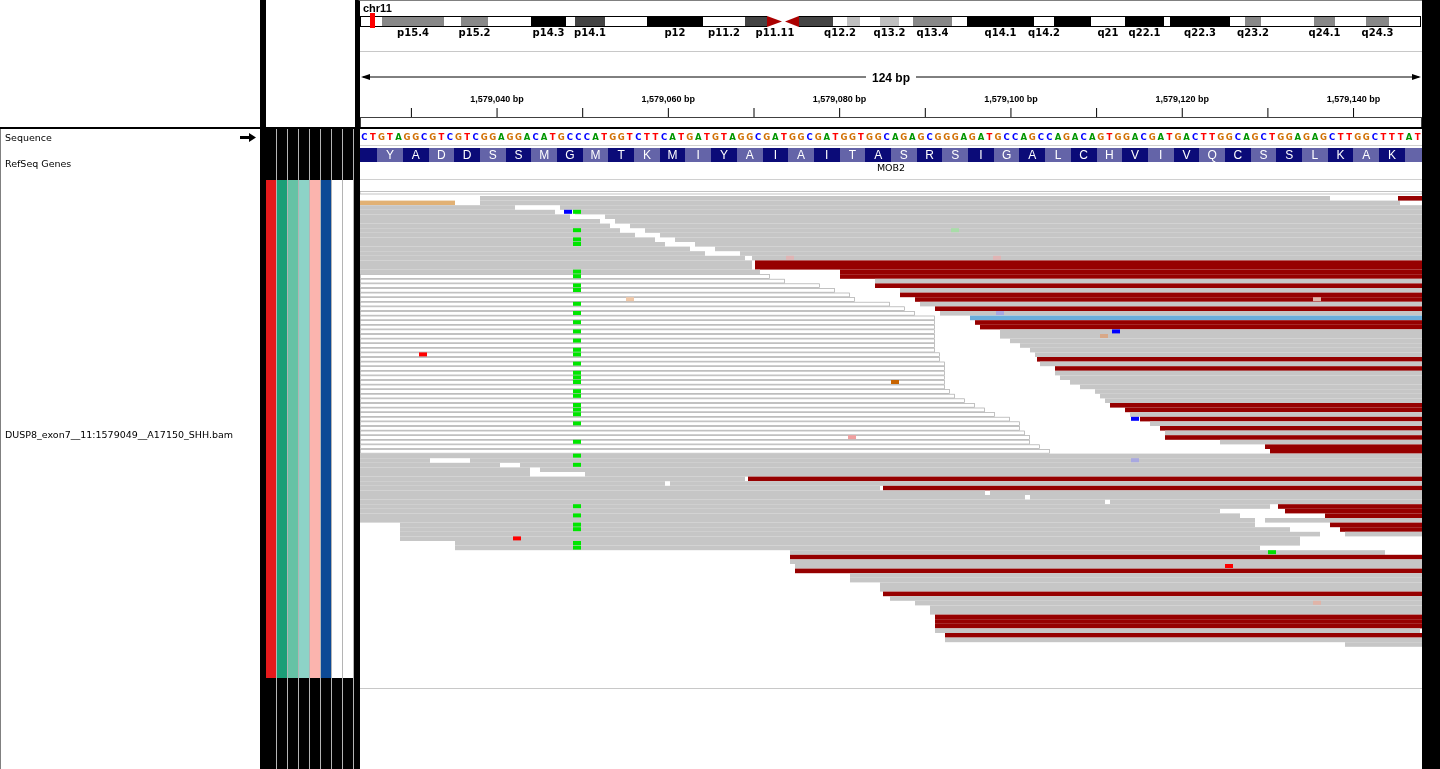 The image size is (1440, 769). I want to click on ruler-tick-label: 1,579,040 bp, so click(497, 99).